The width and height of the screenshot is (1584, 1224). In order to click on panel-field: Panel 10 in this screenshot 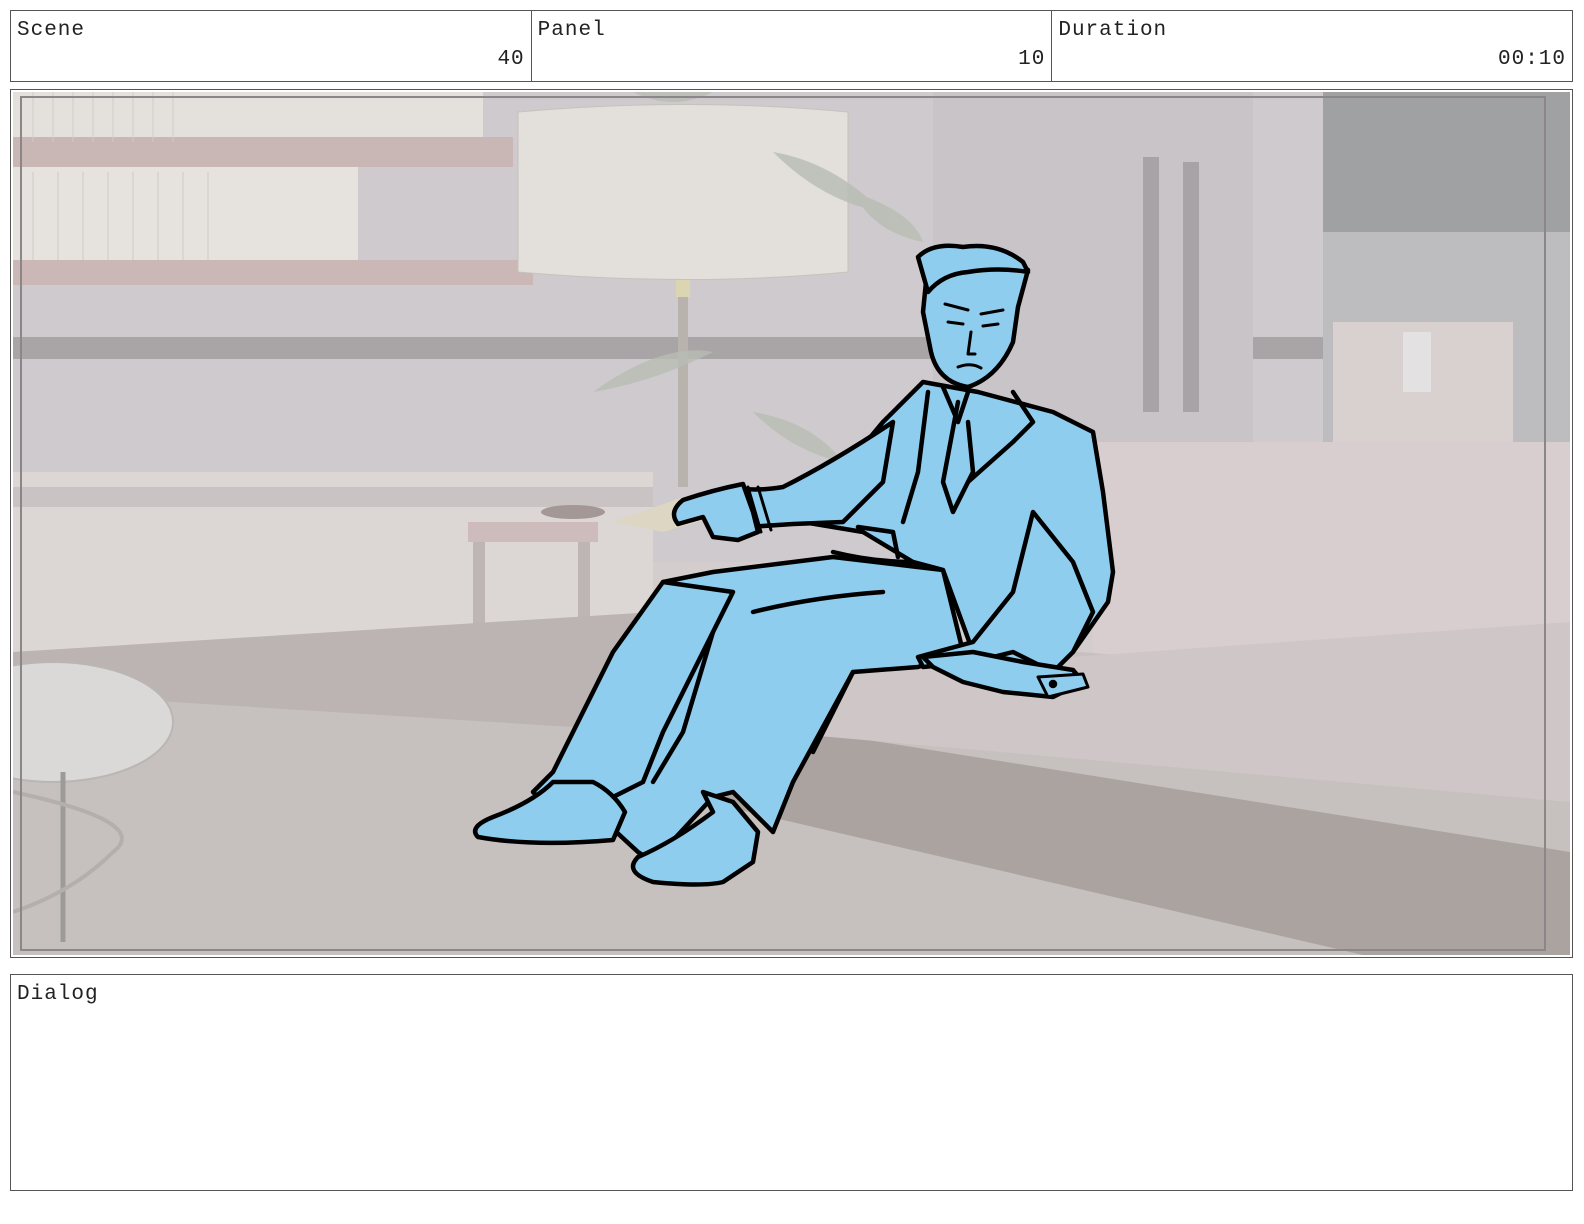, I will do `click(792, 46)`.